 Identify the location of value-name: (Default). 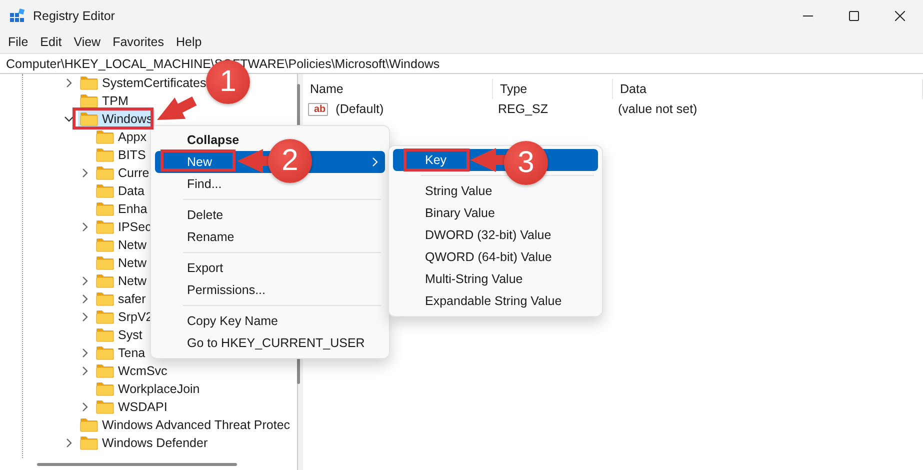
(357, 109).